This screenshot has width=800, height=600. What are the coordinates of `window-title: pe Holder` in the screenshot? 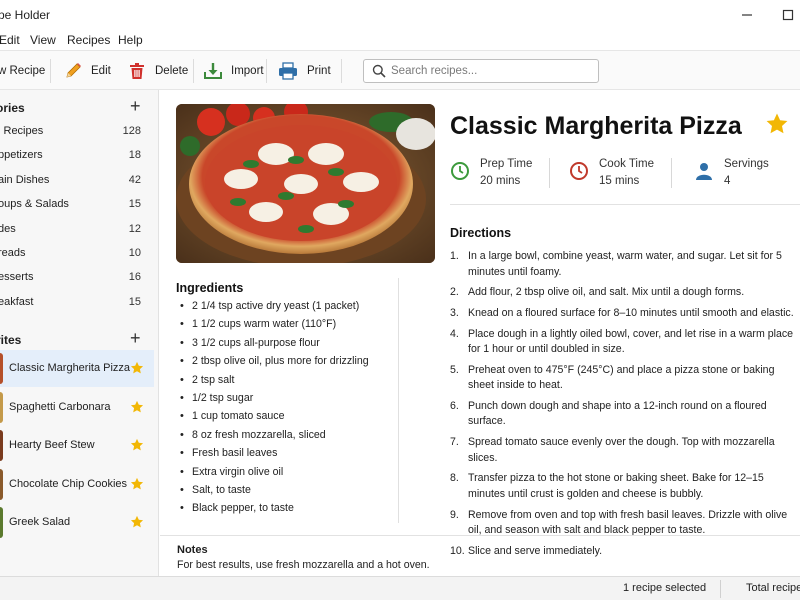 It's located at (25, 15).